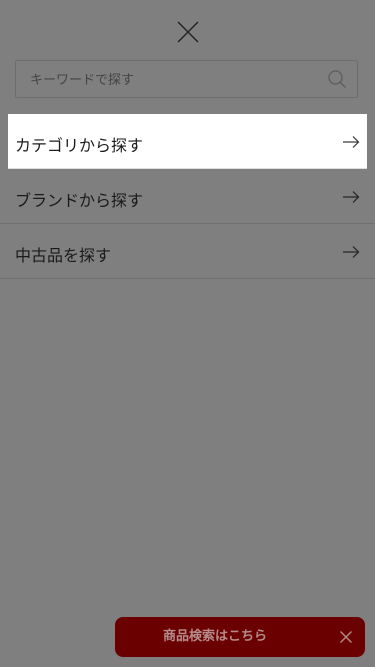  Describe the element at coordinates (177, 80) in the screenshot. I see `search-input` at that location.